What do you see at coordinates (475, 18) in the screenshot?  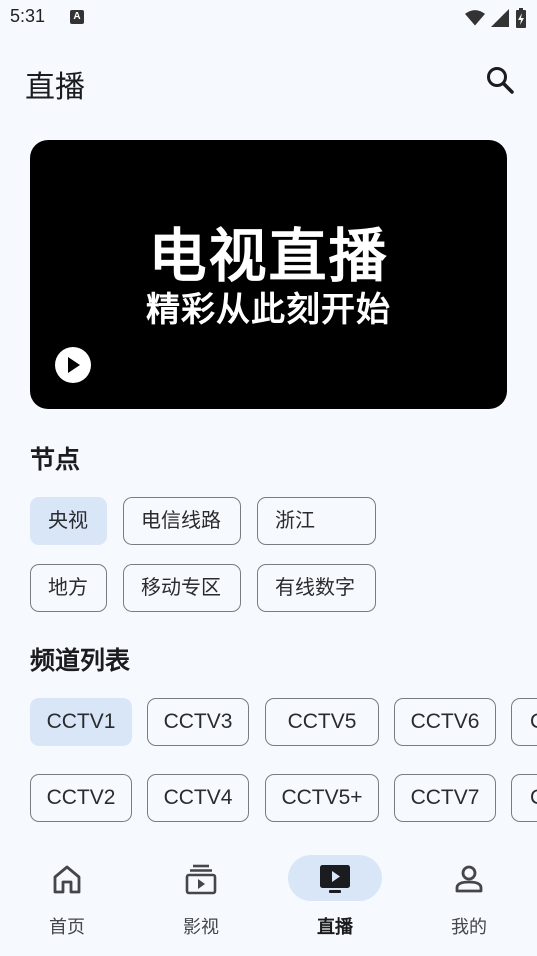 I see `wifi-icon` at bounding box center [475, 18].